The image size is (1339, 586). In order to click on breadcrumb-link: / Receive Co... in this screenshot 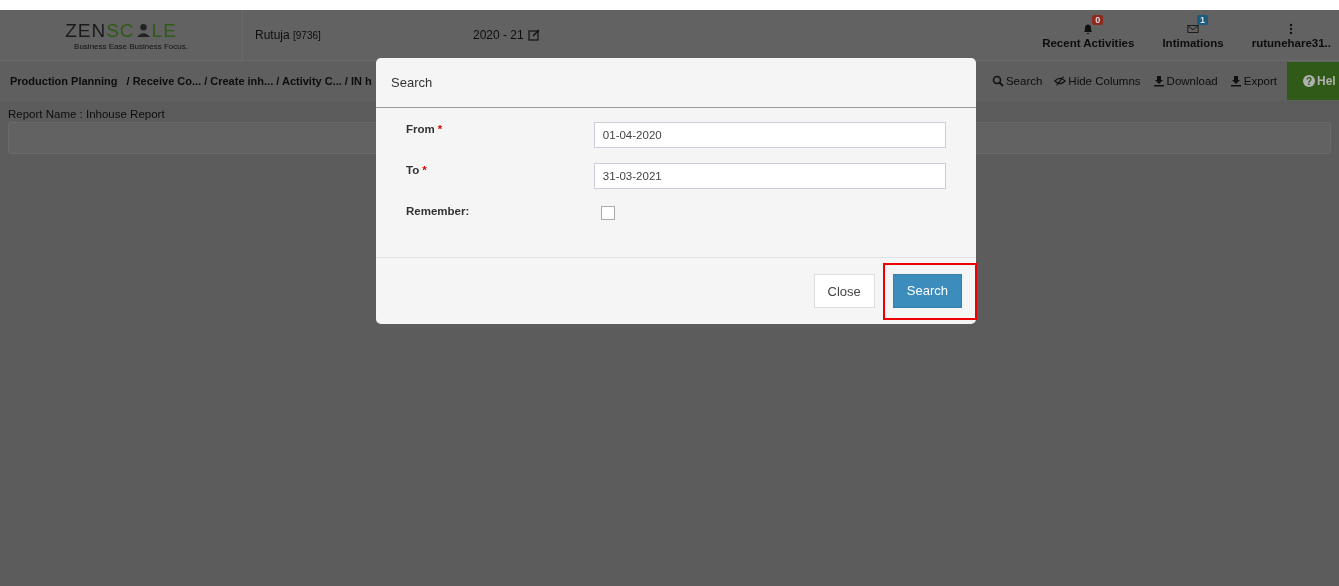, I will do `click(164, 81)`.